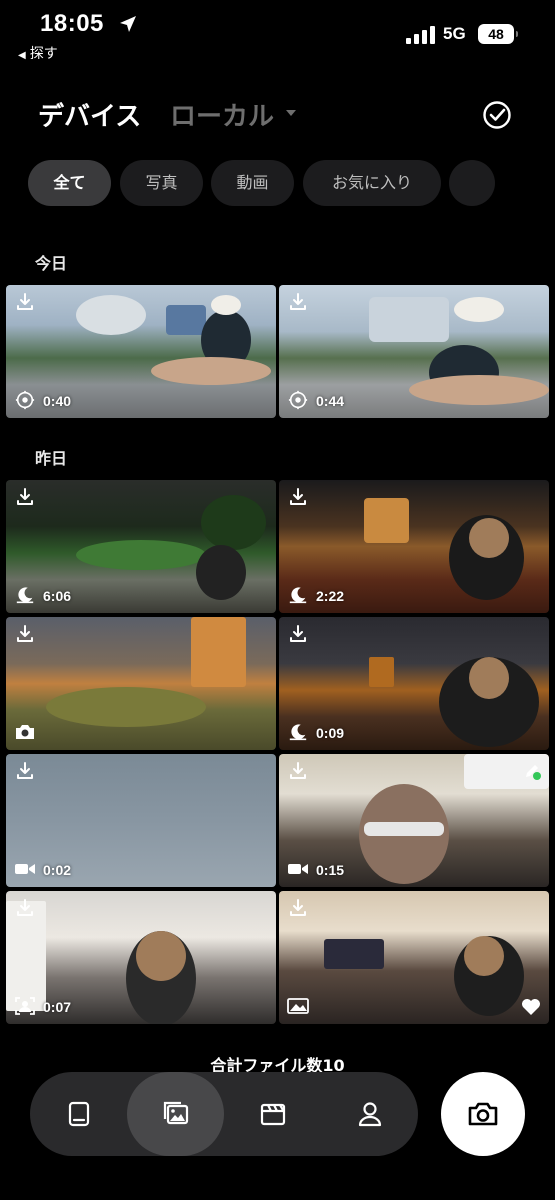 The height and width of the screenshot is (1200, 555). Describe the element at coordinates (141, 546) in the screenshot. I see `media-thumbnail: 6:06` at that location.